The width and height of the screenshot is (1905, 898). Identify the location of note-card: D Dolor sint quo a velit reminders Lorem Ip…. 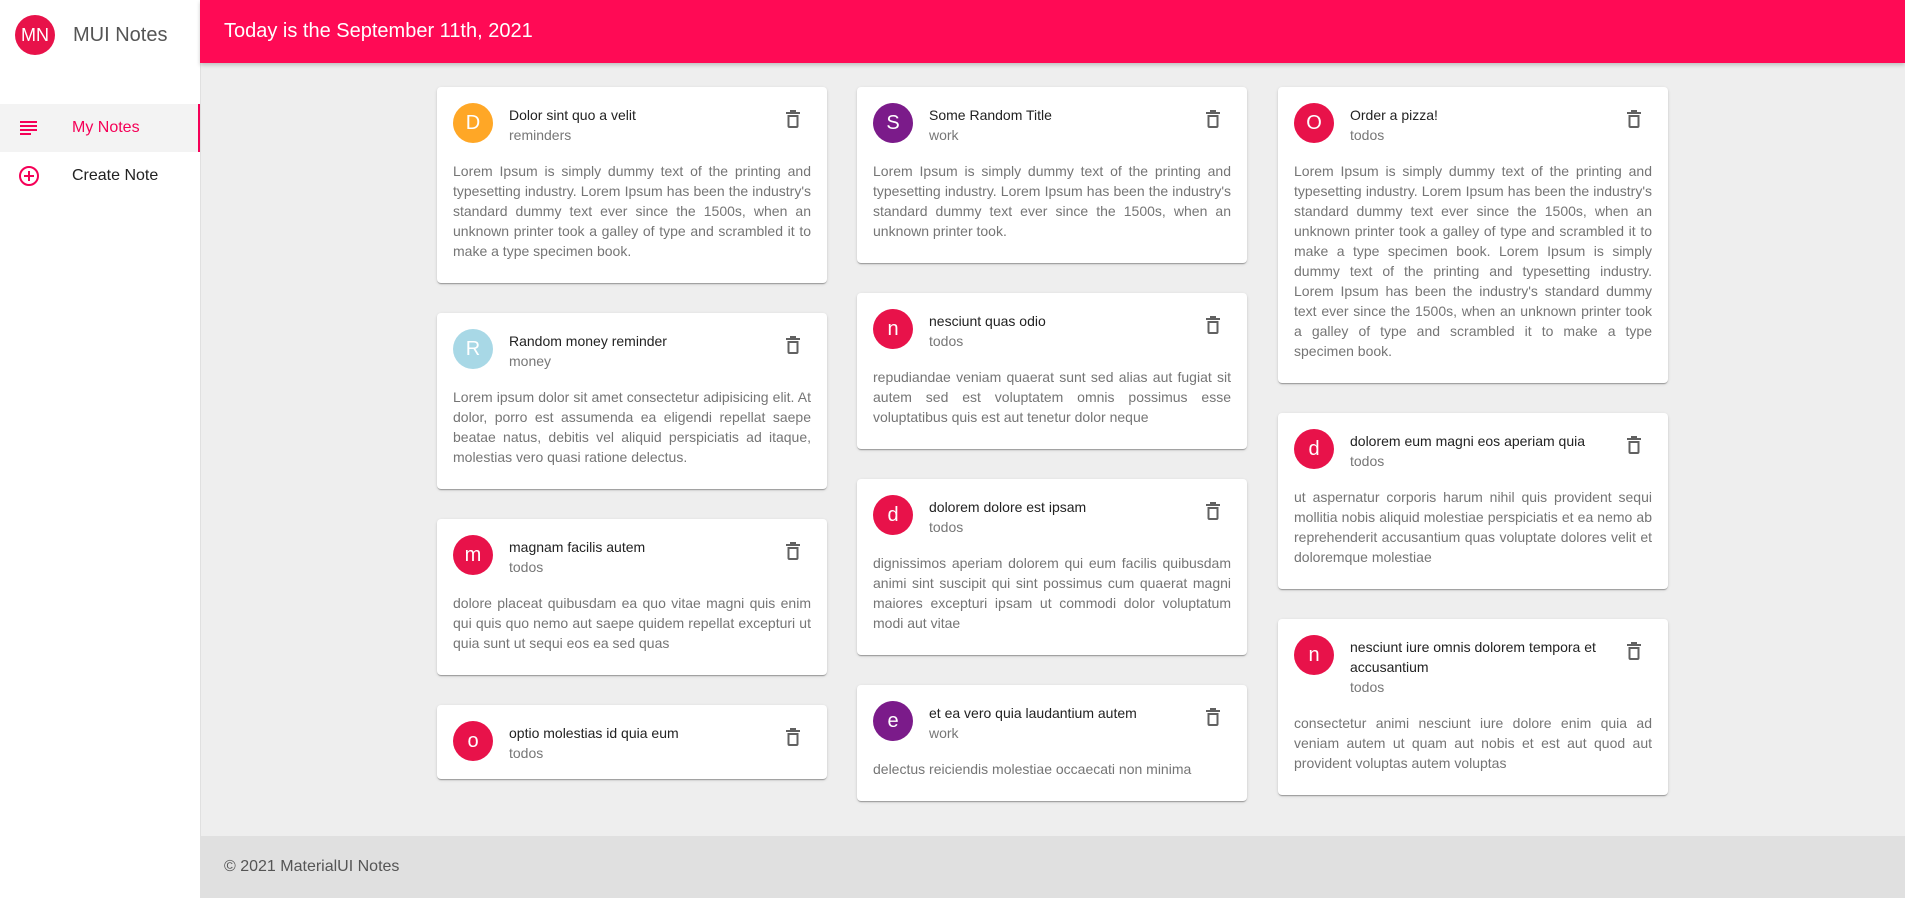
(632, 185).